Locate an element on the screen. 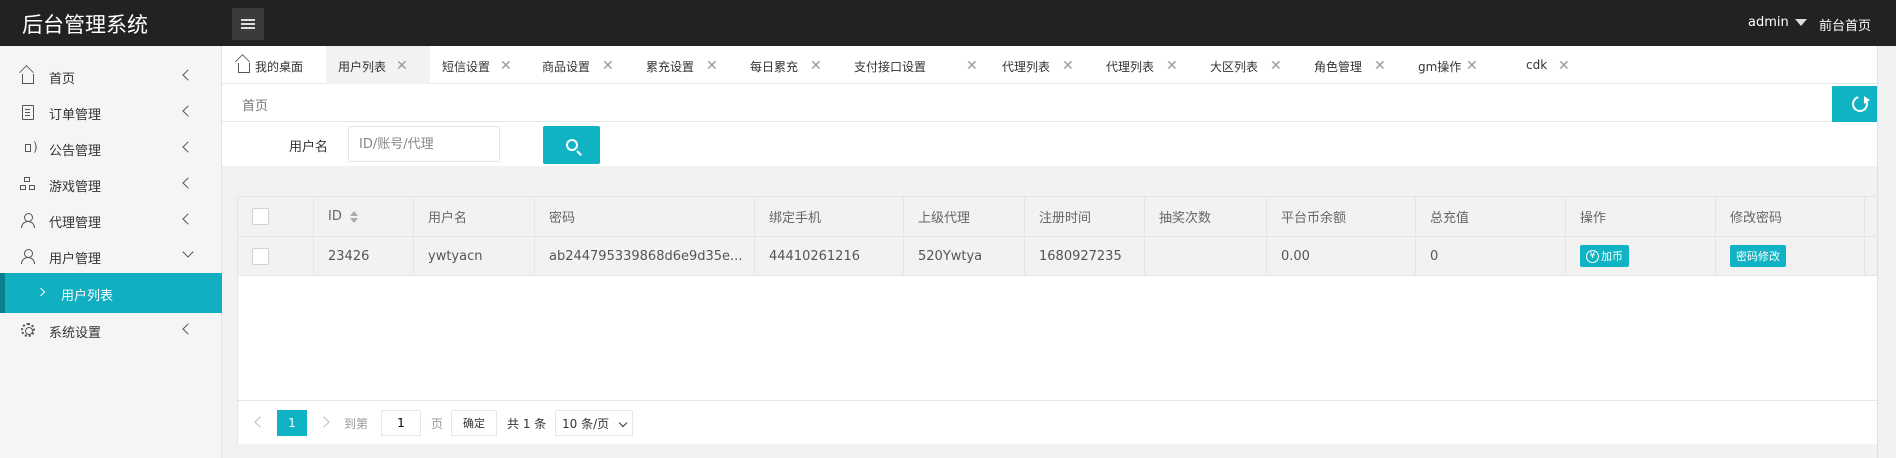 The height and width of the screenshot is (458, 1896). page-size-select: 10 条/页 is located at coordinates (594, 423).